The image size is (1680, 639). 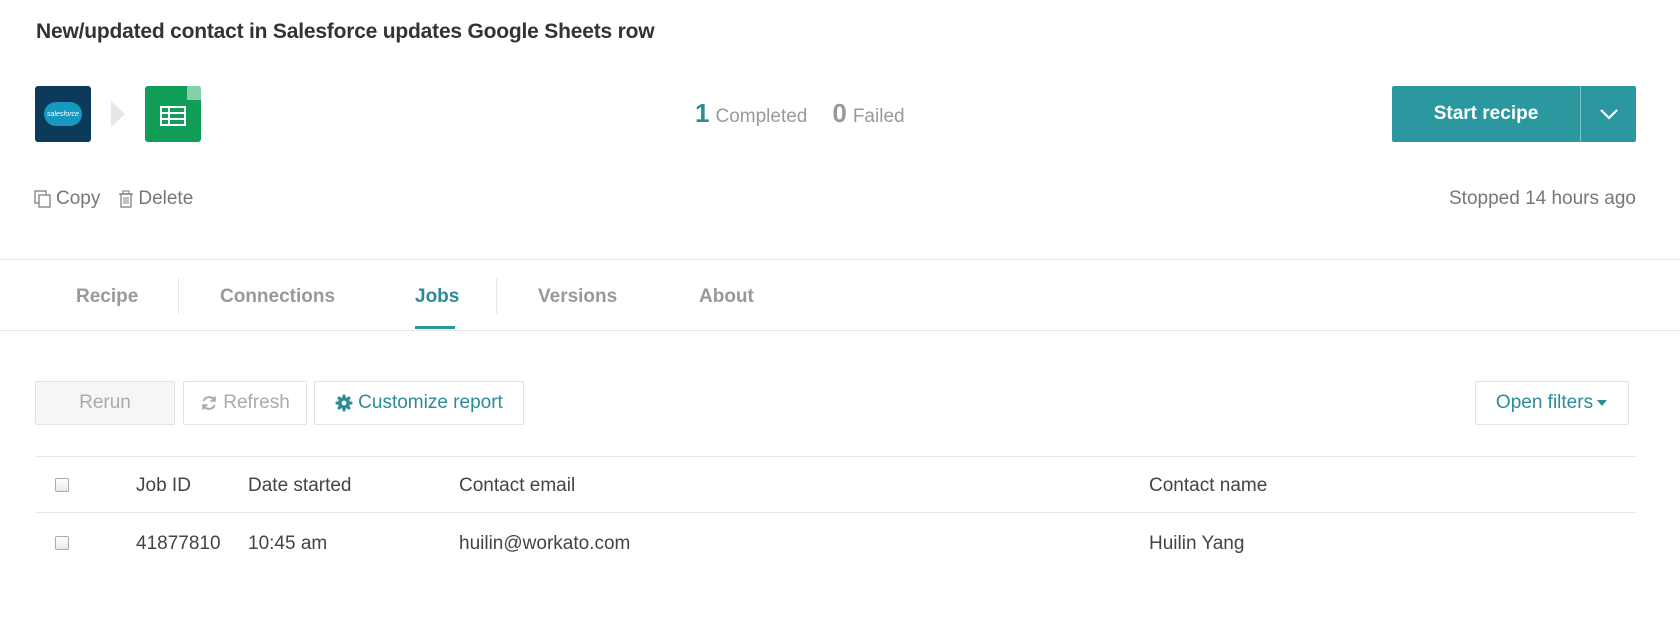 What do you see at coordinates (178, 544) in the screenshot?
I see `job-id-cell: 41877810` at bounding box center [178, 544].